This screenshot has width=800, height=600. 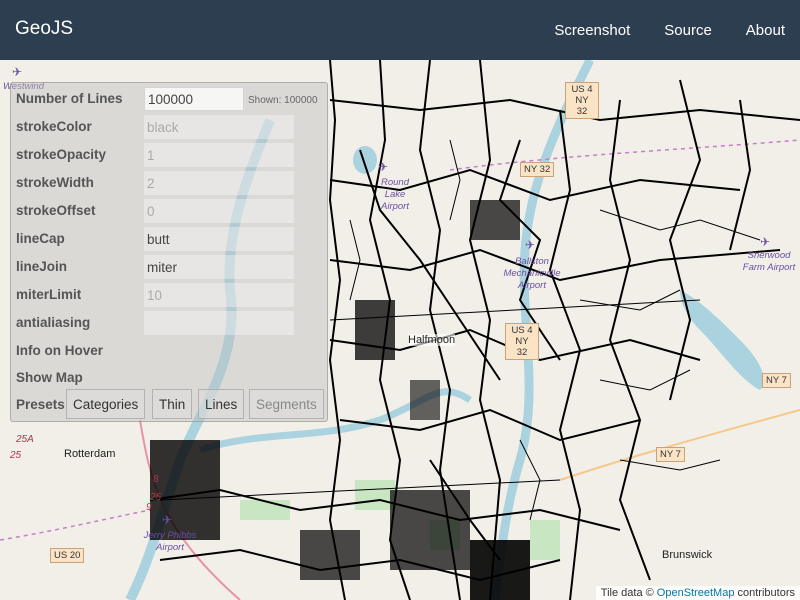 What do you see at coordinates (219, 295) in the screenshot?
I see `miter-limit-input` at bounding box center [219, 295].